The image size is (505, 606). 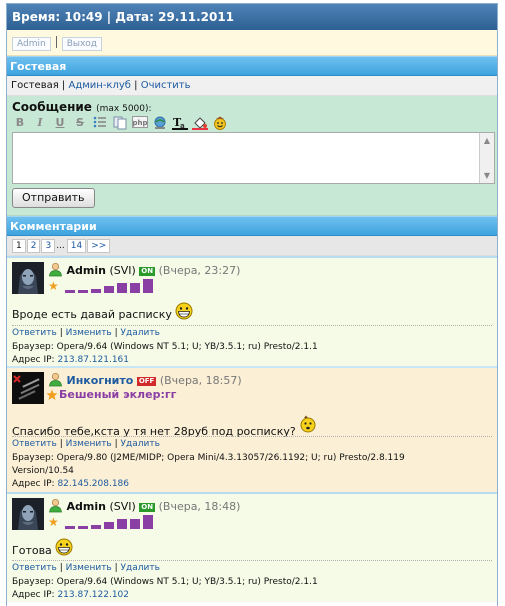 What do you see at coordinates (52, 394) in the screenshot?
I see `star-icon` at bounding box center [52, 394].